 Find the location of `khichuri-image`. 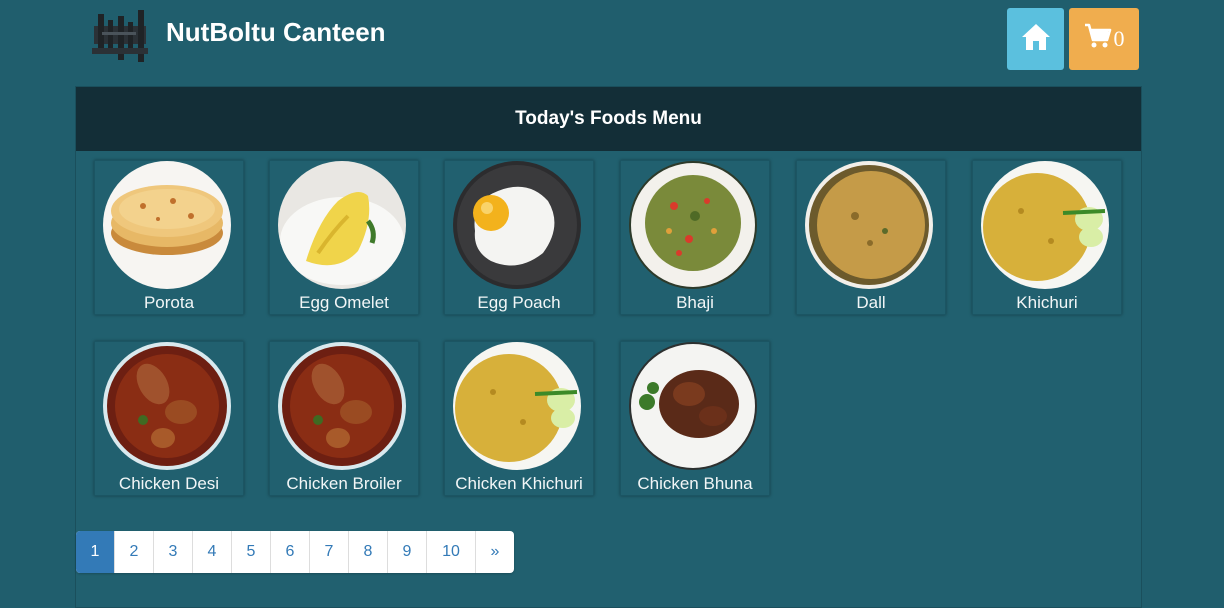

khichuri-image is located at coordinates (1045, 225).